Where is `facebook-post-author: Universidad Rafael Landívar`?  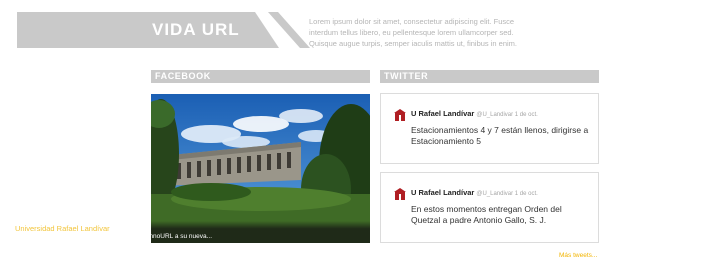
facebook-post-author: Universidad Rafael Landívar is located at coordinates (62, 228).